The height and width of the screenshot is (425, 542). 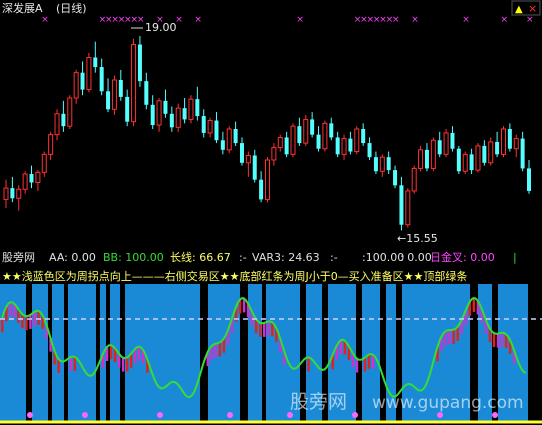 What do you see at coordinates (519, 9) in the screenshot?
I see `expand-icon: ▲` at bounding box center [519, 9].